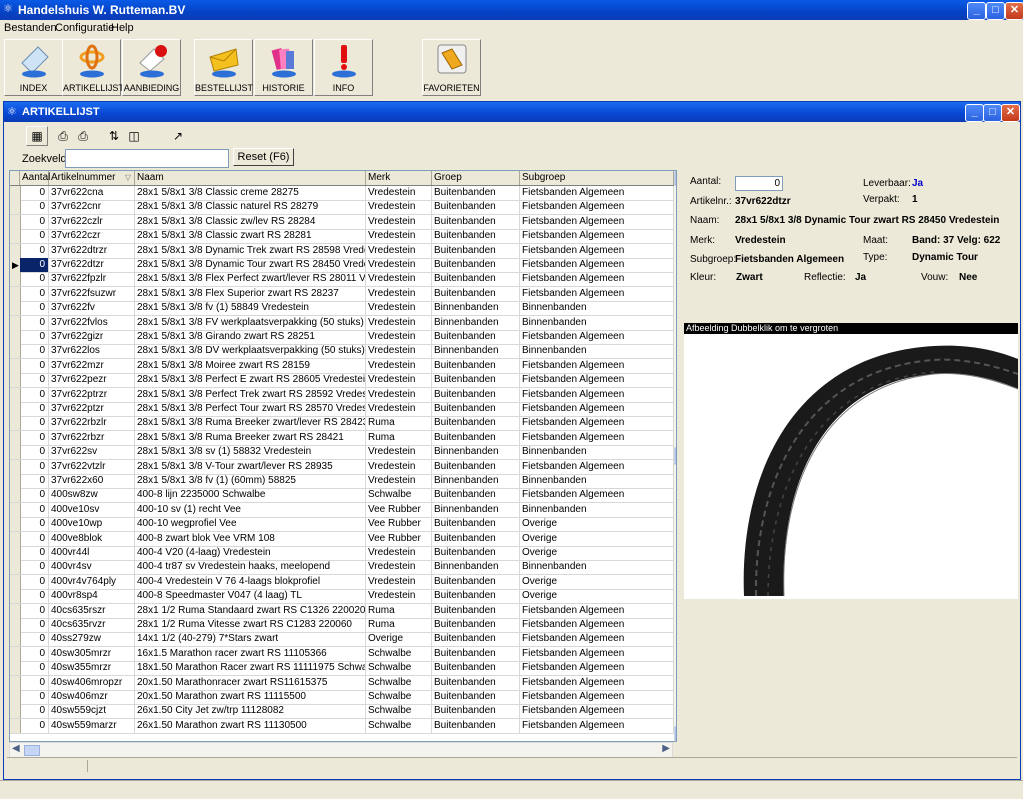  I want to click on bestellijst-button: BESTELLIJST, so click(223, 67).